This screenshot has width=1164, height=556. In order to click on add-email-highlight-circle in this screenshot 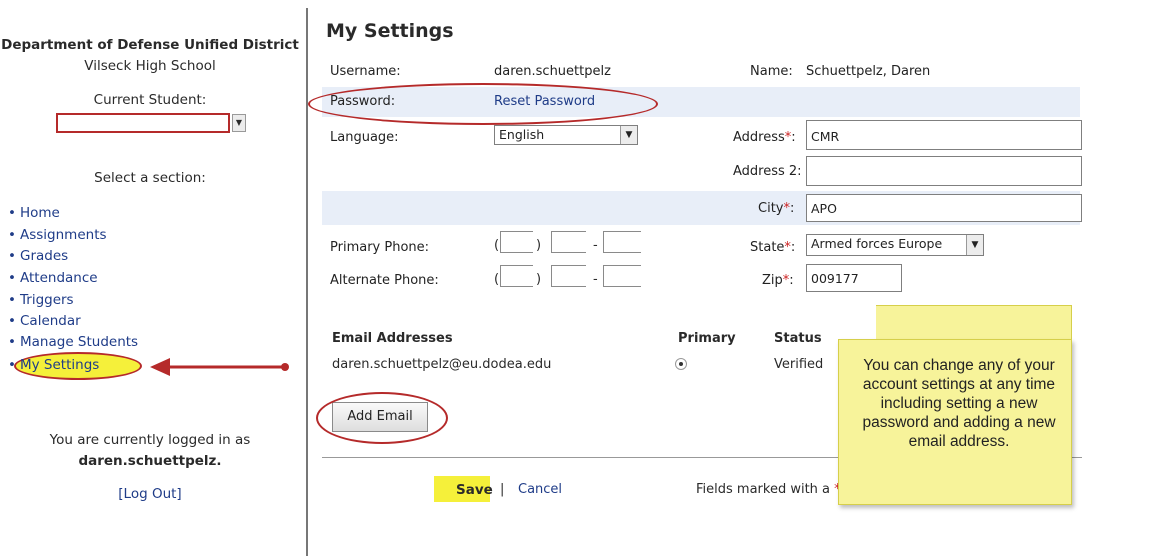, I will do `click(382, 418)`.